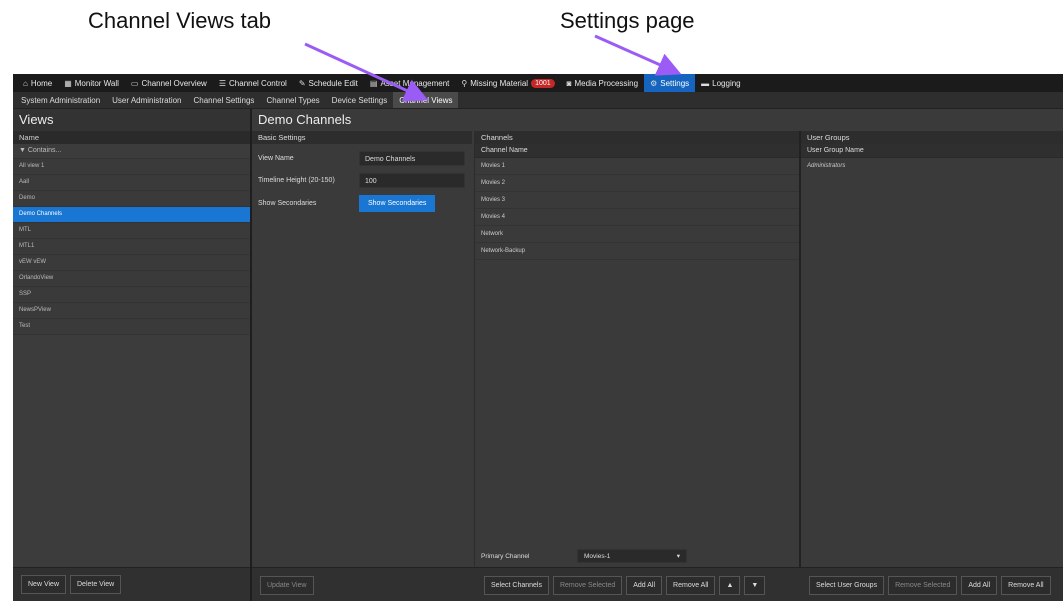 The image size is (1063, 601). What do you see at coordinates (597, 556) in the screenshot?
I see `primary-channel-value: Movies-1` at bounding box center [597, 556].